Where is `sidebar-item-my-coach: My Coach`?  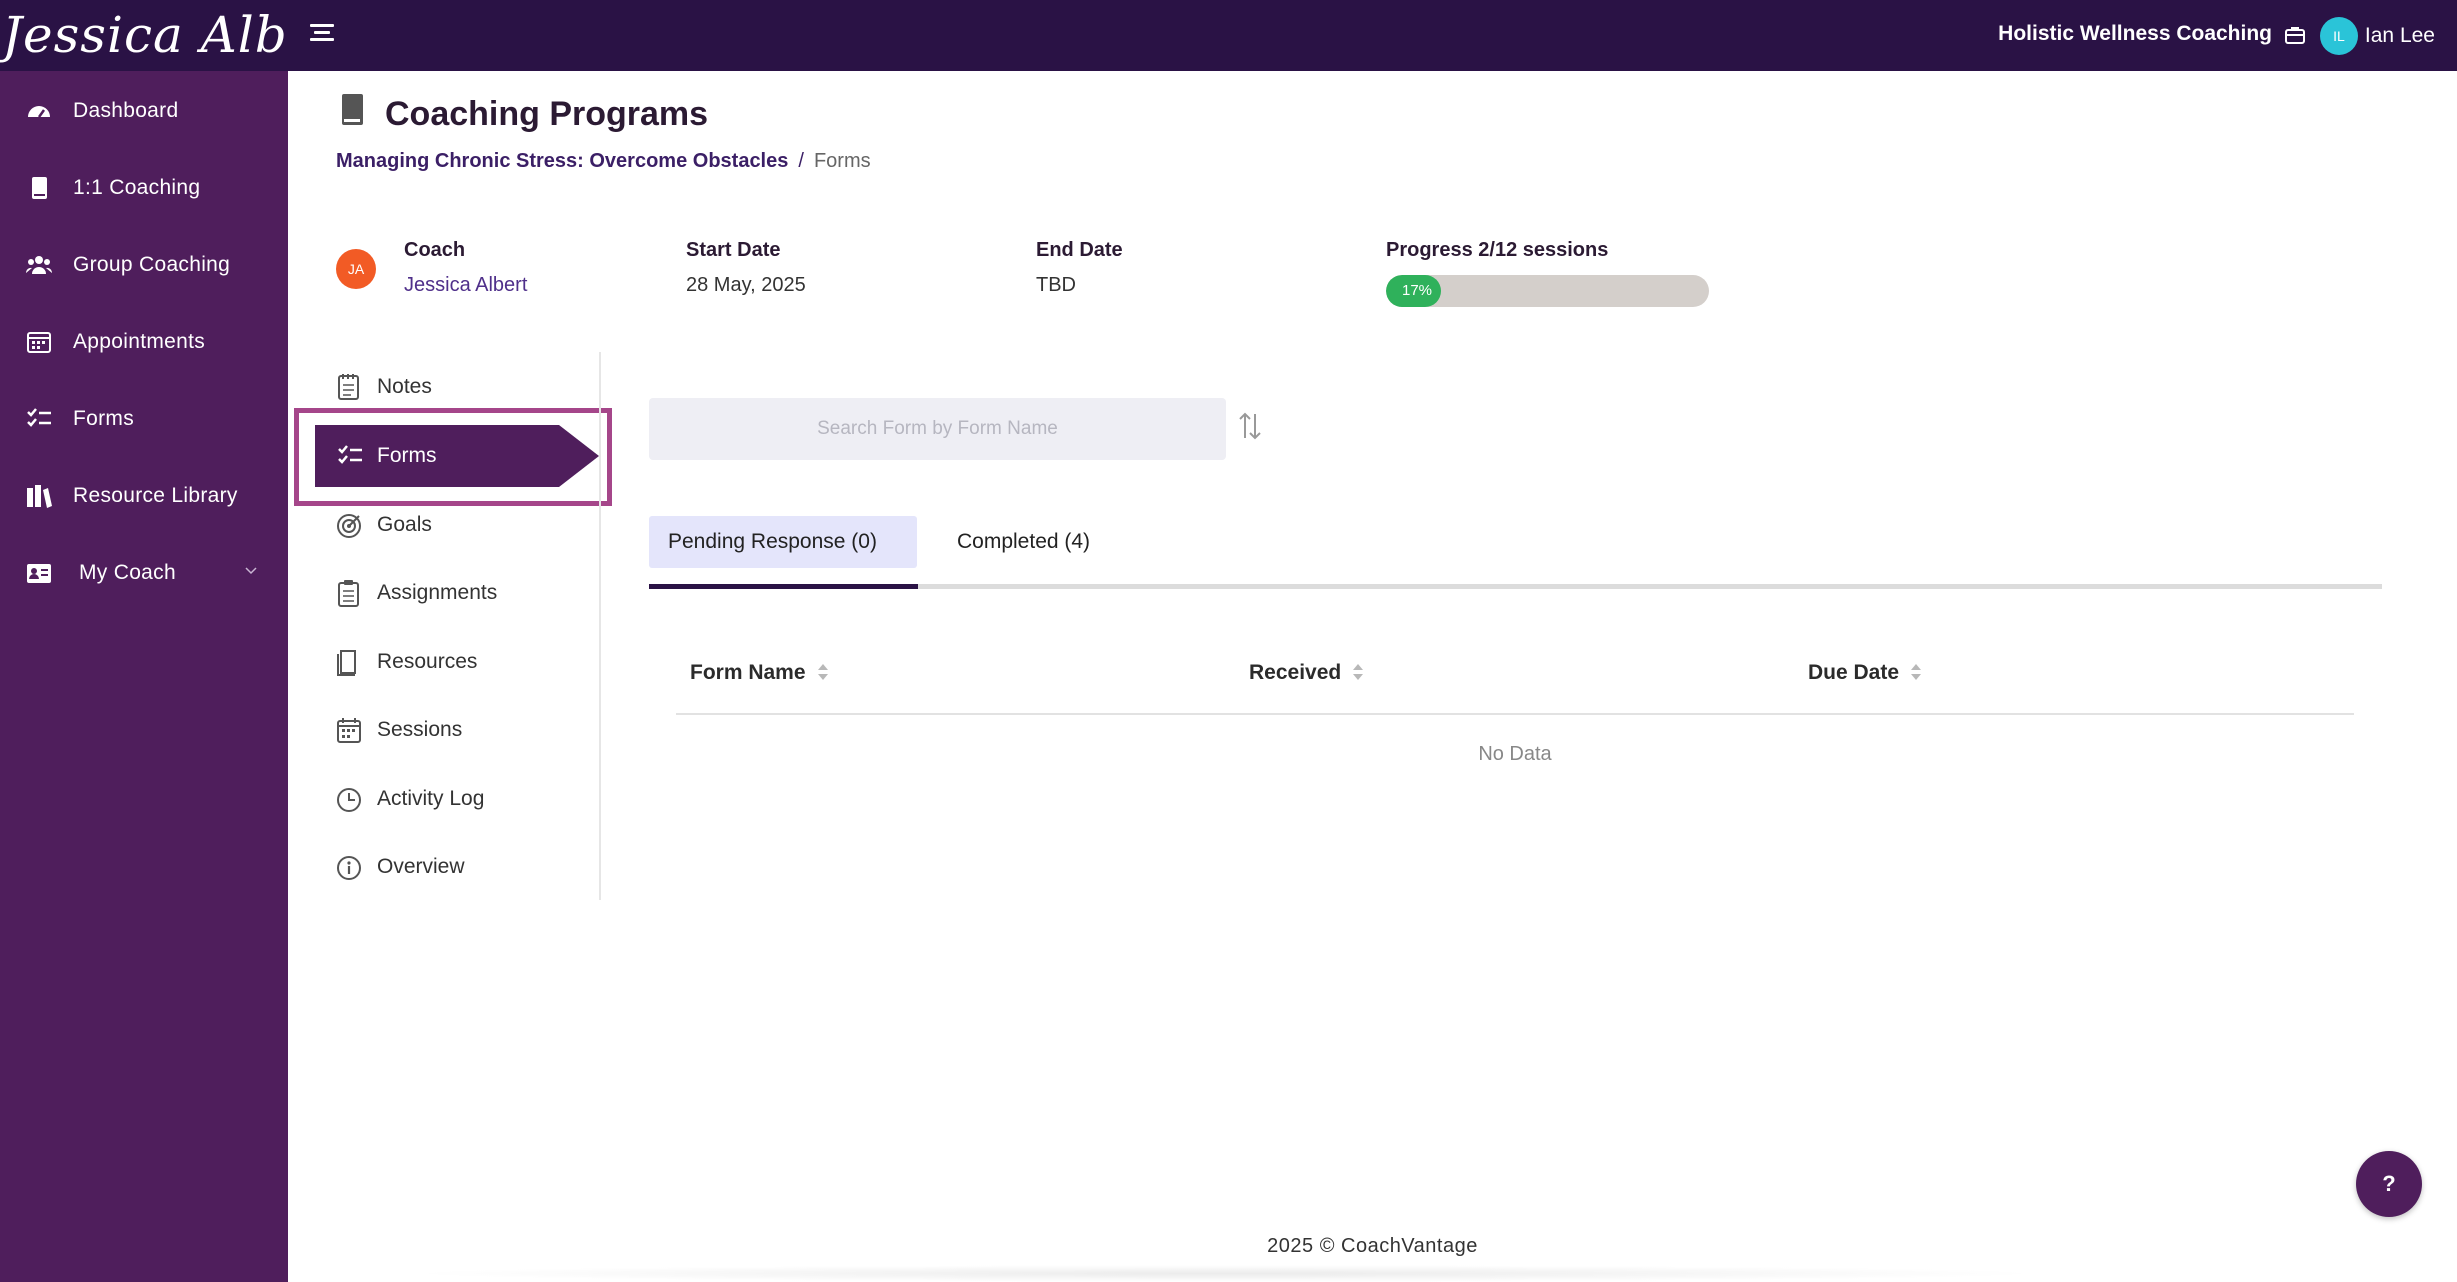
sidebar-item-my-coach: My Coach is located at coordinates (144, 573).